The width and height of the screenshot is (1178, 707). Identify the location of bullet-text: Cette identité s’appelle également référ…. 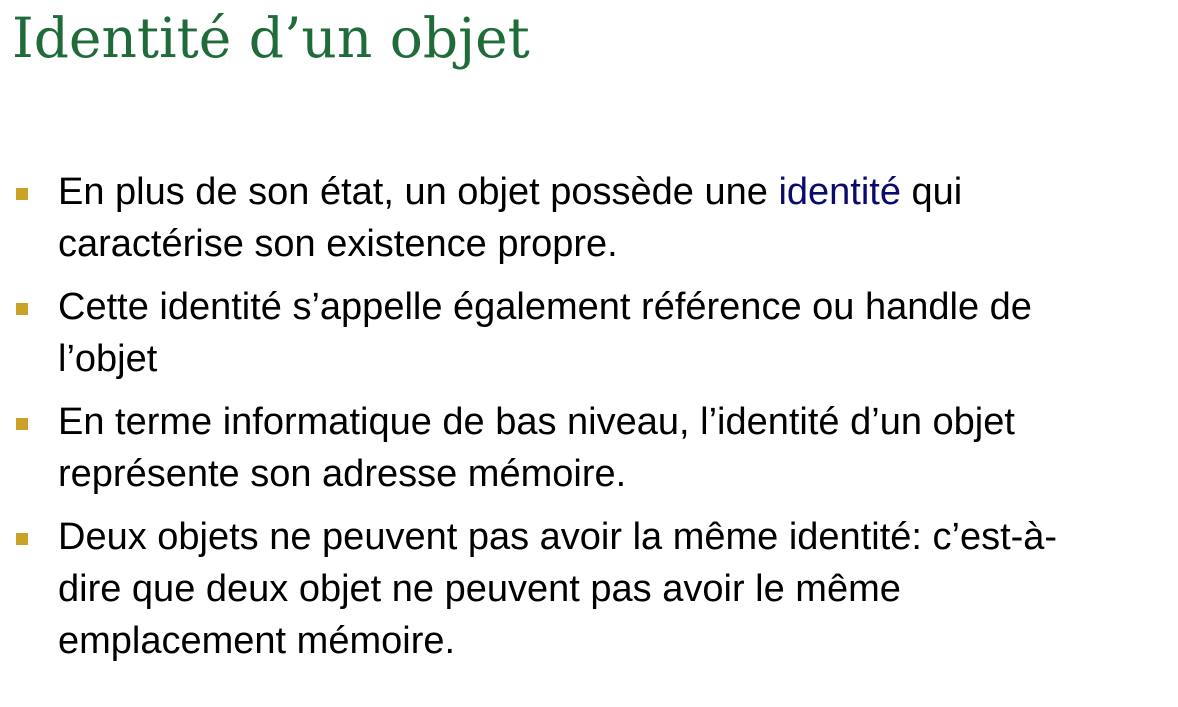
(545, 333).